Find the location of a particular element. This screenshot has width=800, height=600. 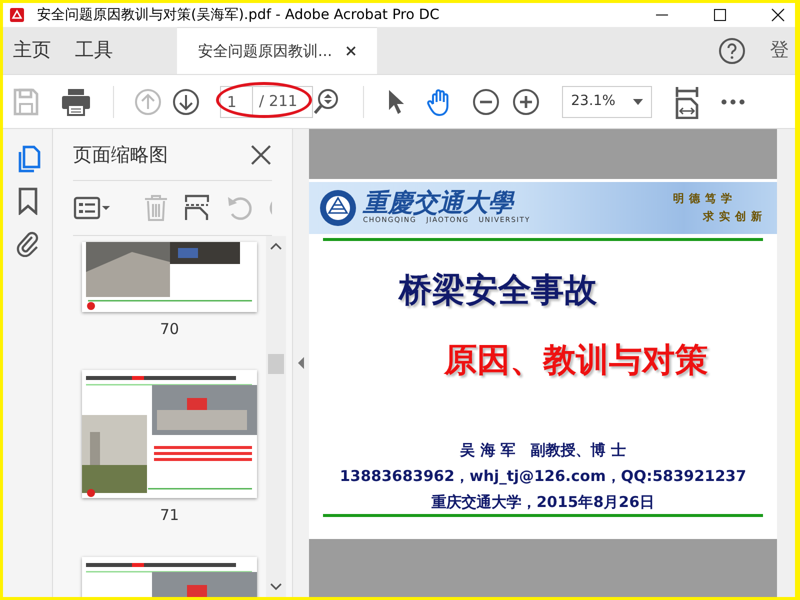

page-down-icon is located at coordinates (186, 102).